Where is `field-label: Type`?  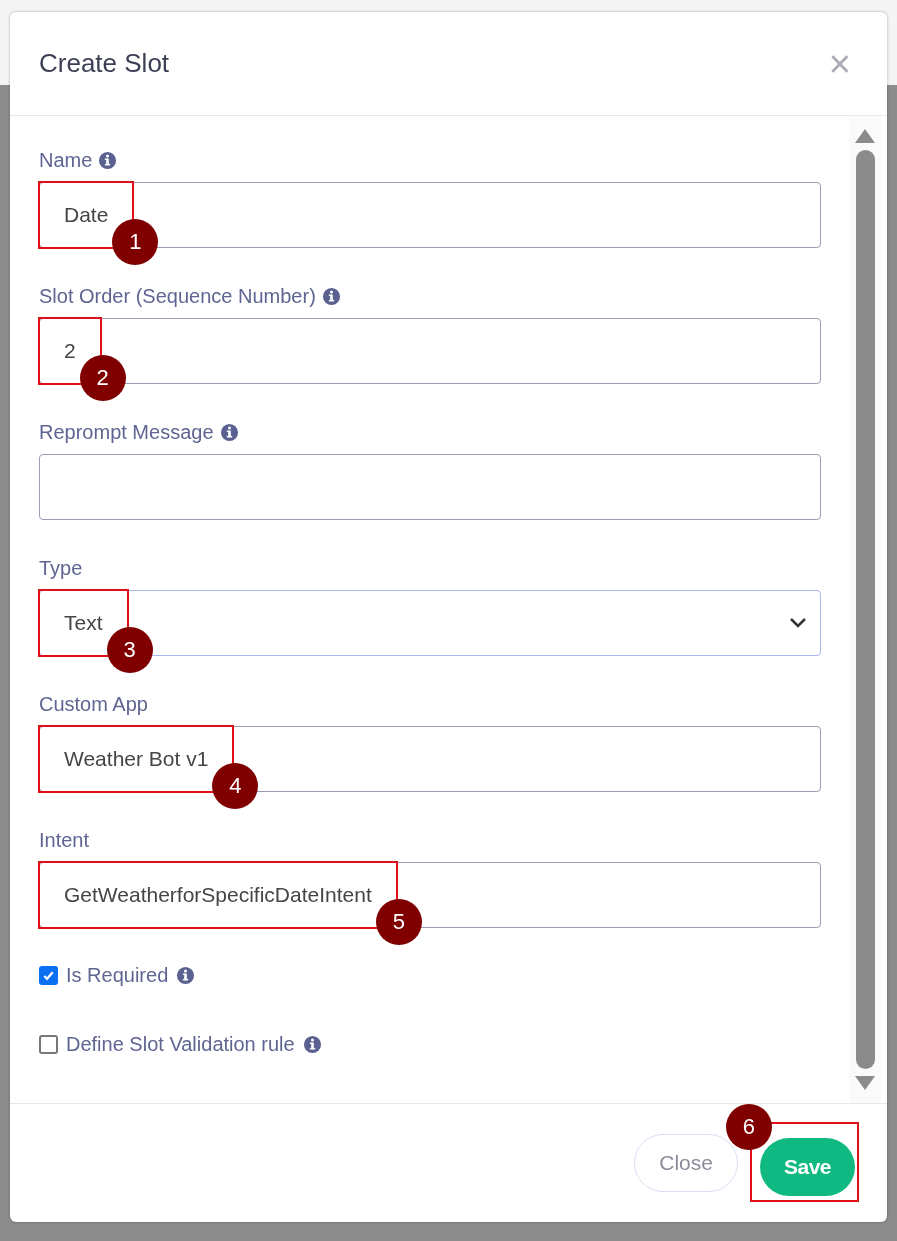 field-label: Type is located at coordinates (61, 568).